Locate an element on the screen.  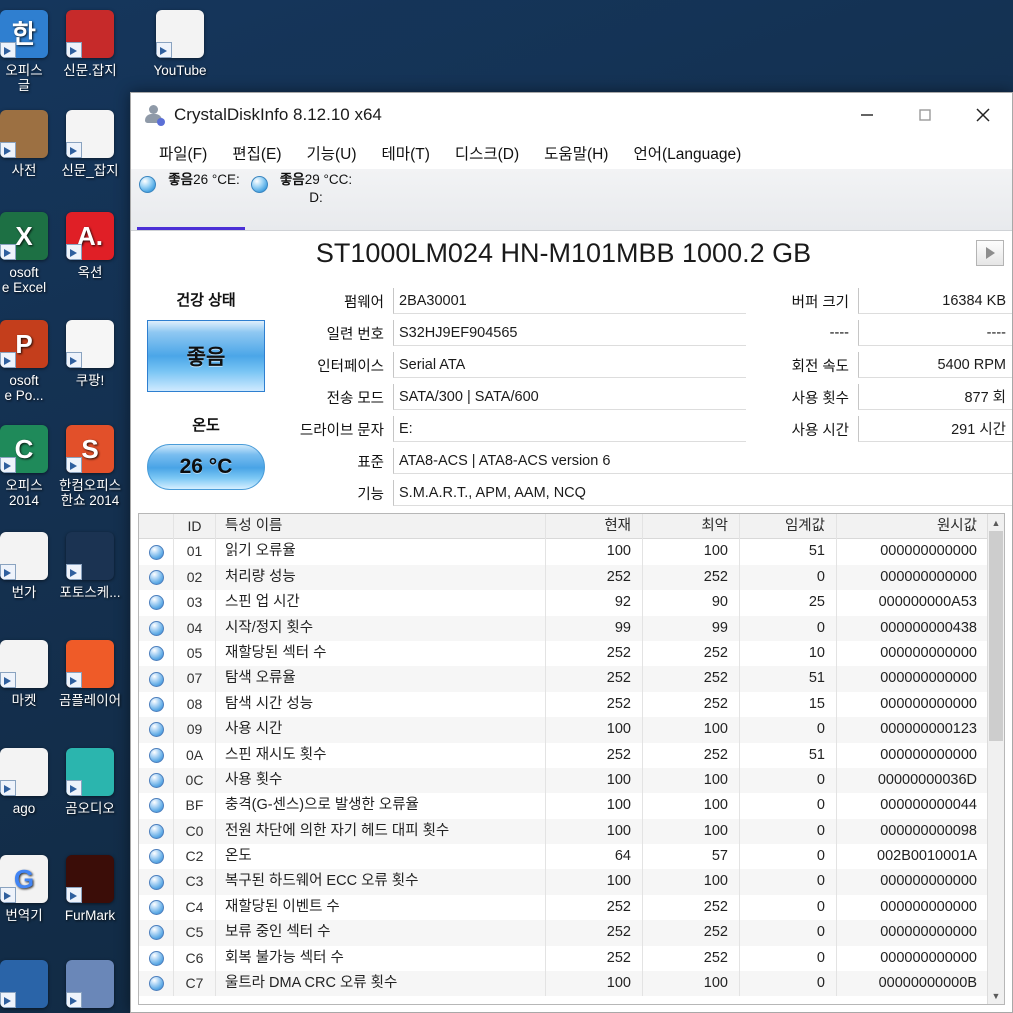
desktop-icon-gom-audio: 곰오디오 is located at coordinates (90, 782).